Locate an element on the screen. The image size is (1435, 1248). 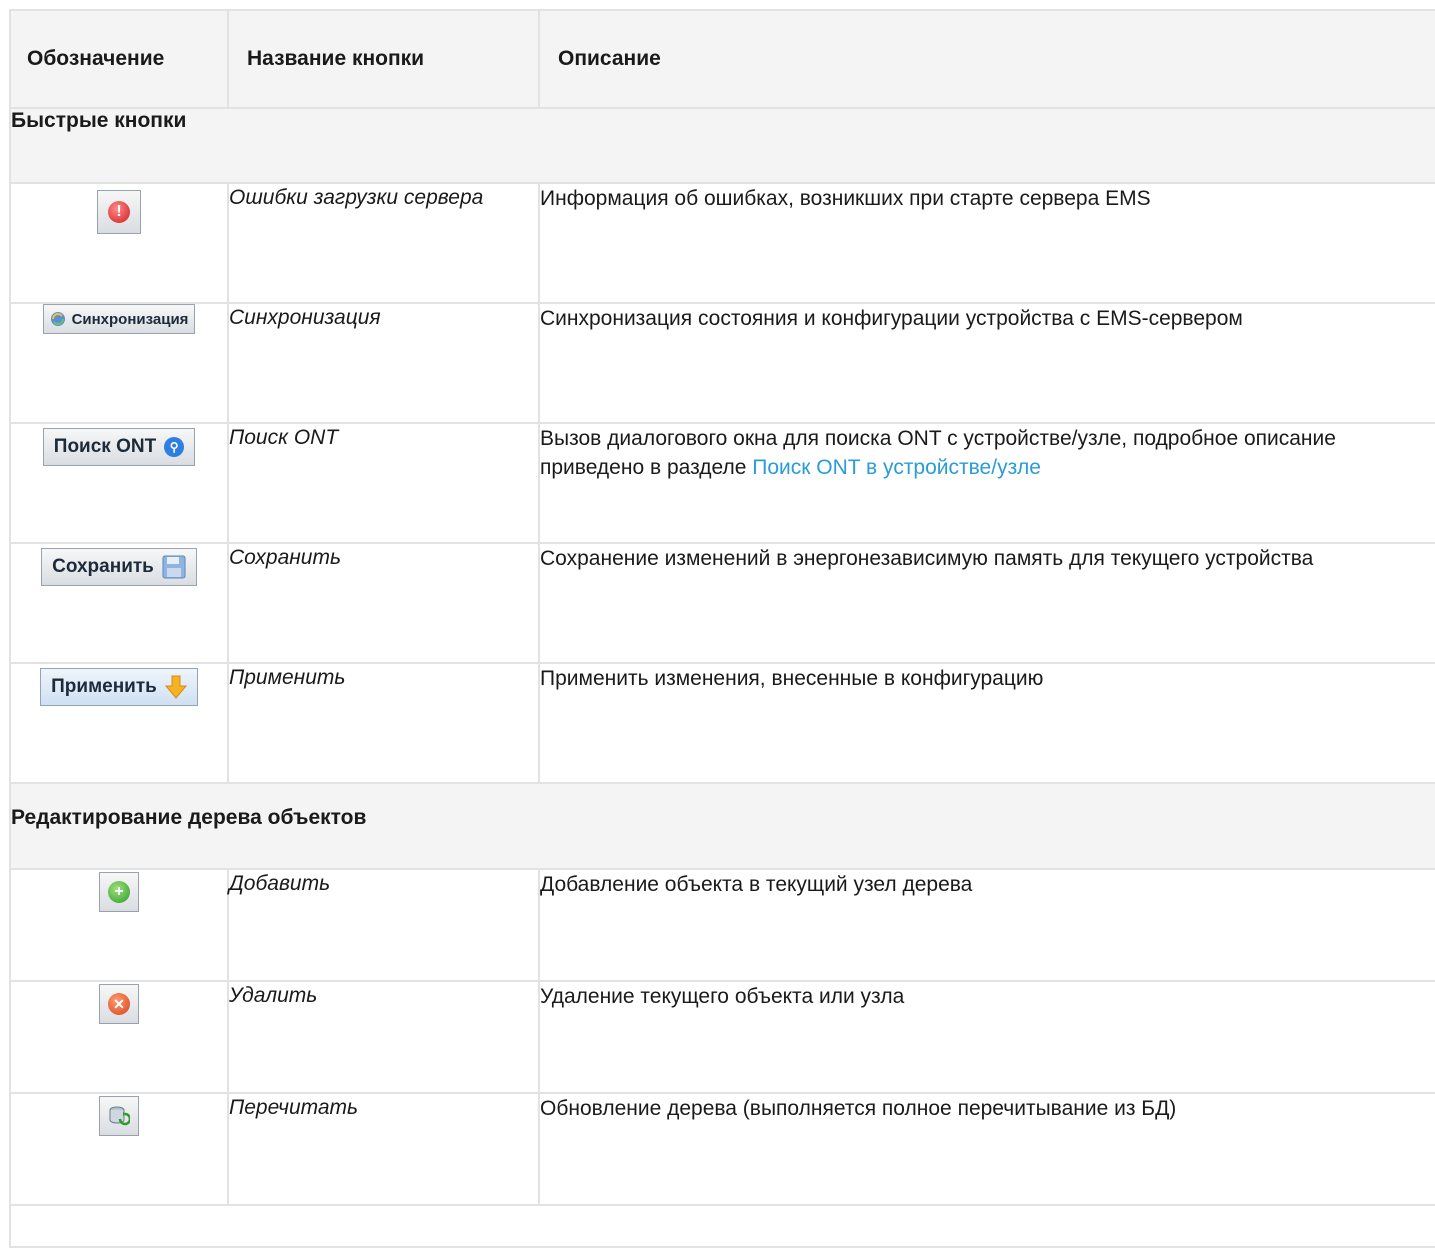
button-name: Удалить is located at coordinates (383, 1037).